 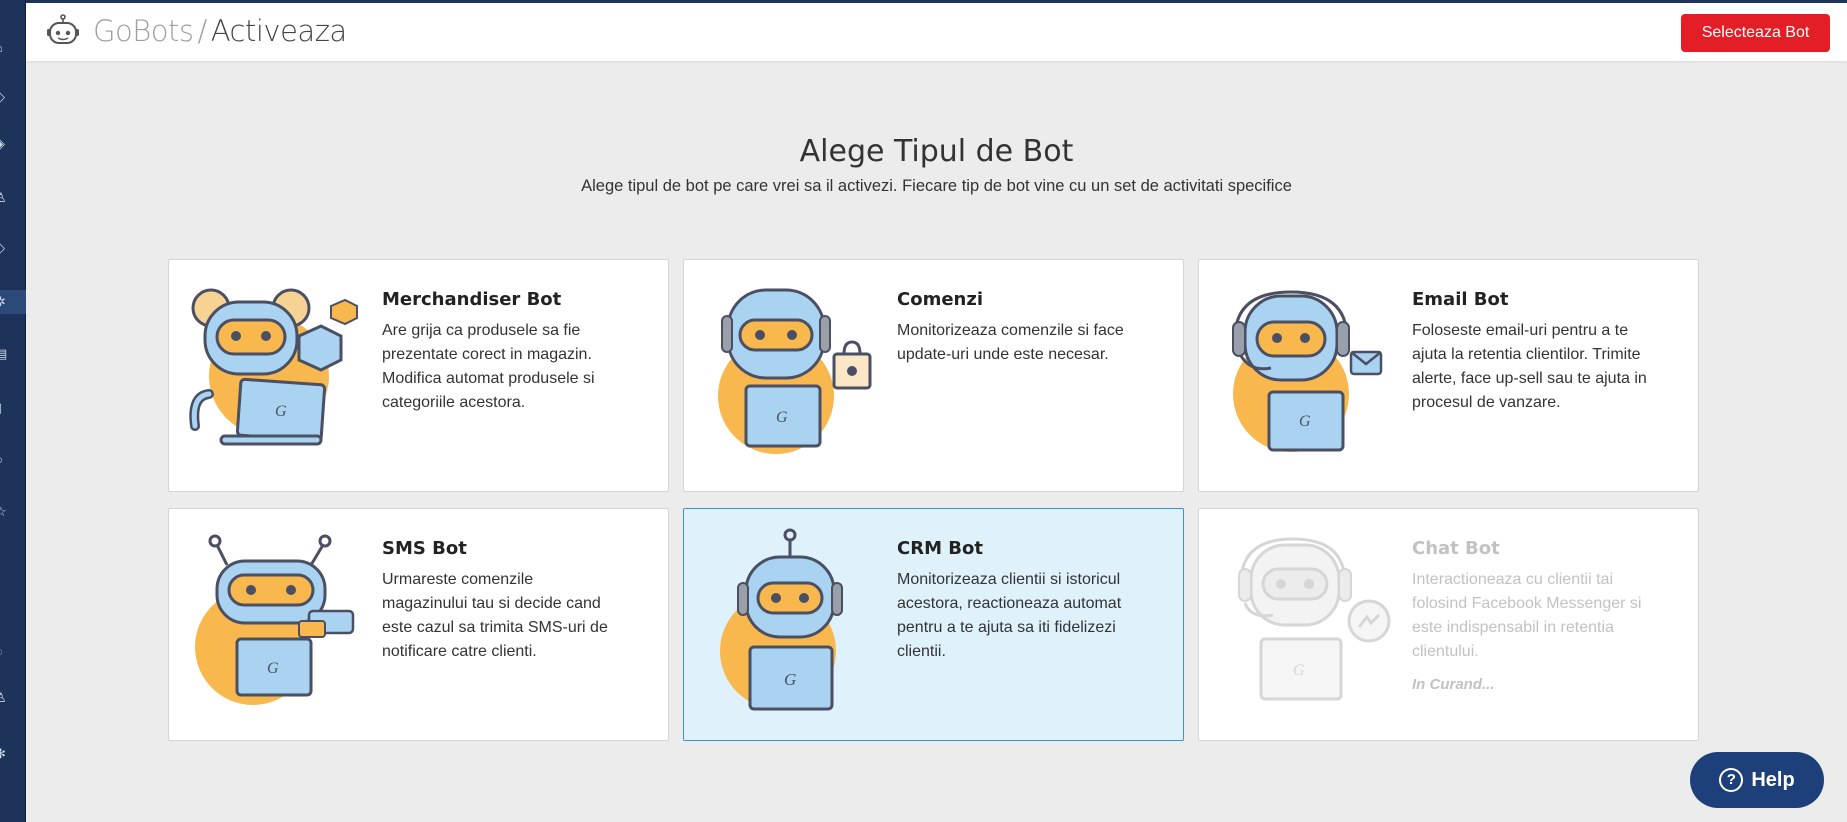 I want to click on sidebar-home-icon: ⌂, so click(x=13, y=48).